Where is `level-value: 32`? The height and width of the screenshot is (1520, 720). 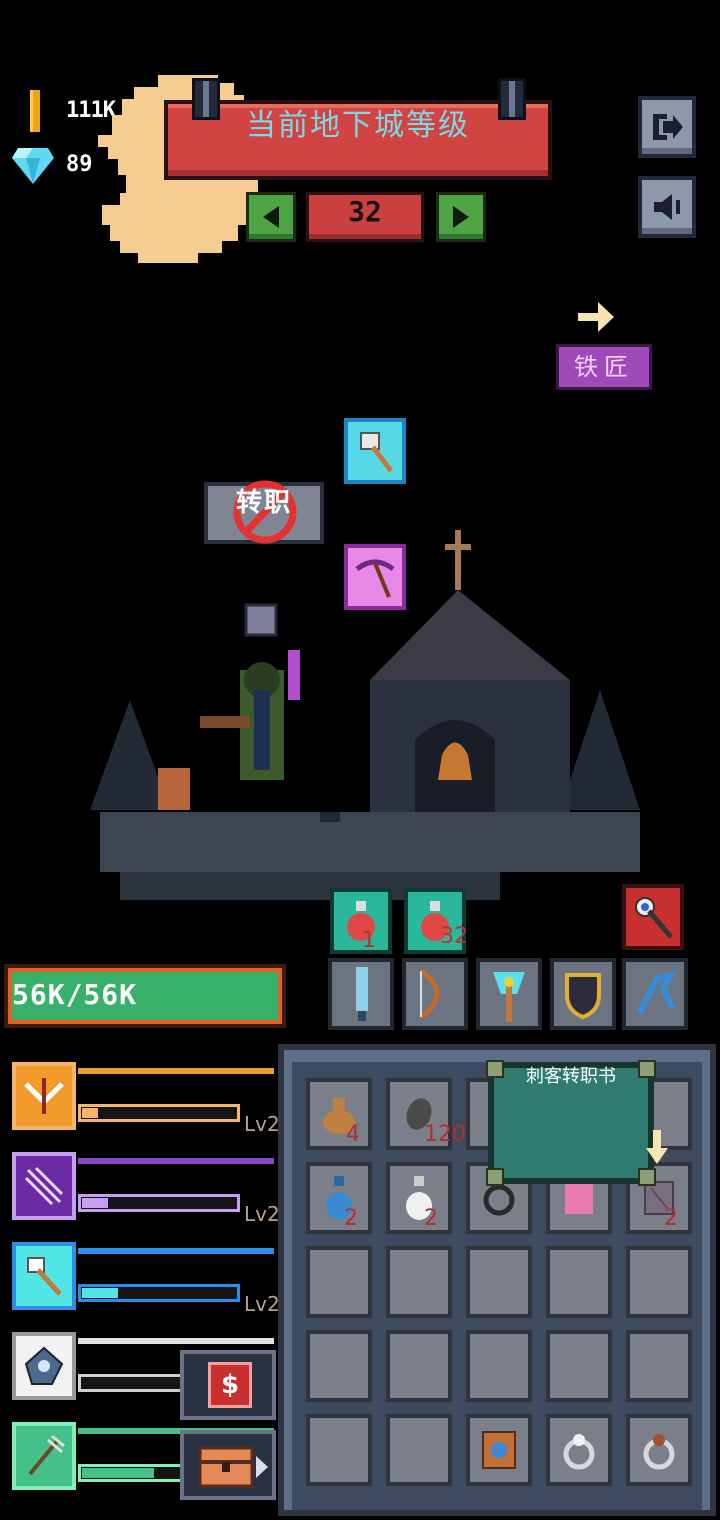
level-value: 32 is located at coordinates (365, 217).